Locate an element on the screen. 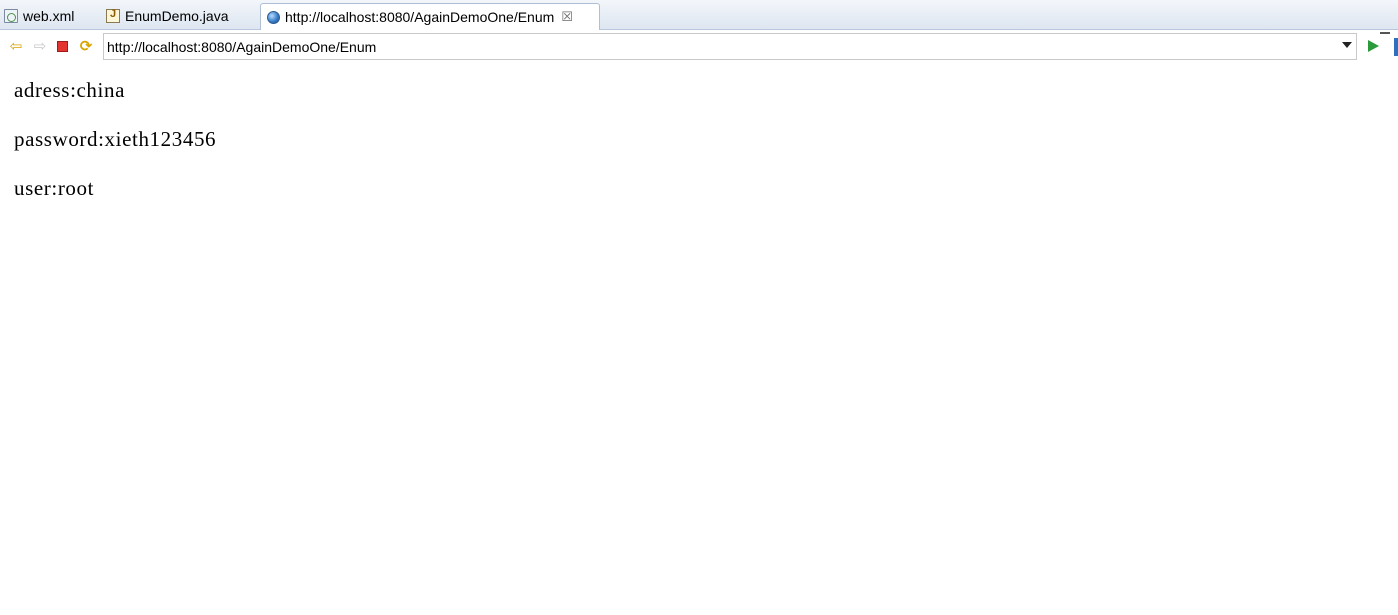 This screenshot has height=615, width=1398. browser-toolbar: ⇦ ⇨ ⟳ is located at coordinates (699, 47).